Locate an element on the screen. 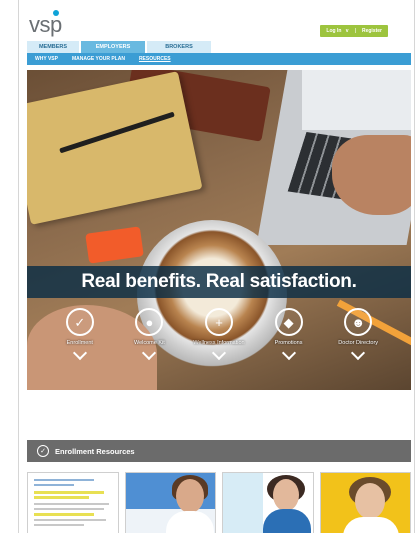  sub-navigation: WHY VSP MANAGE YOUR PLAN RESOURCES is located at coordinates (219, 59).